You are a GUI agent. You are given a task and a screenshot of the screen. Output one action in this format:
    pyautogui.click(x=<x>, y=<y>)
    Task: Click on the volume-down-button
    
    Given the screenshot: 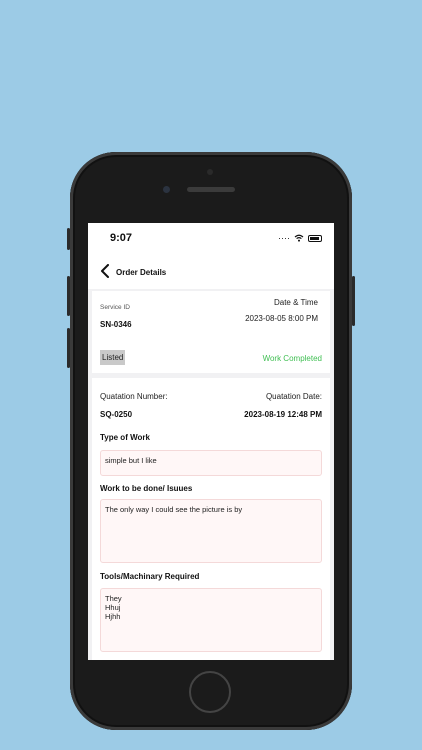 What is the action you would take?
    pyautogui.click(x=68, y=348)
    